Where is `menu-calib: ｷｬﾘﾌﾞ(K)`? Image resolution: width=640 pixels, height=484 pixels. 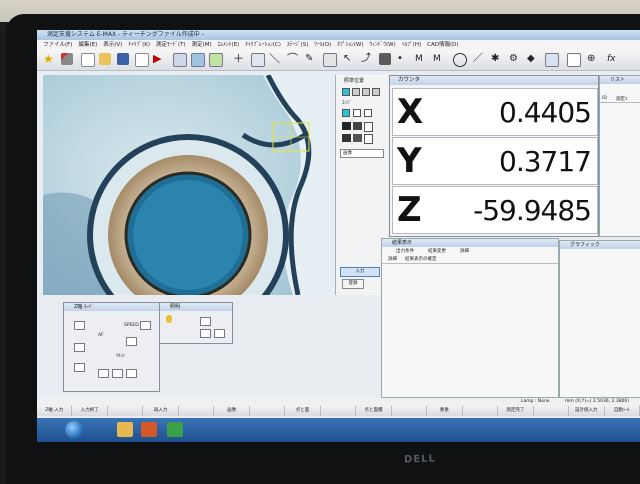
menu-calib: ｷｬﾘﾌﾞ(K) is located at coordinates (139, 45).